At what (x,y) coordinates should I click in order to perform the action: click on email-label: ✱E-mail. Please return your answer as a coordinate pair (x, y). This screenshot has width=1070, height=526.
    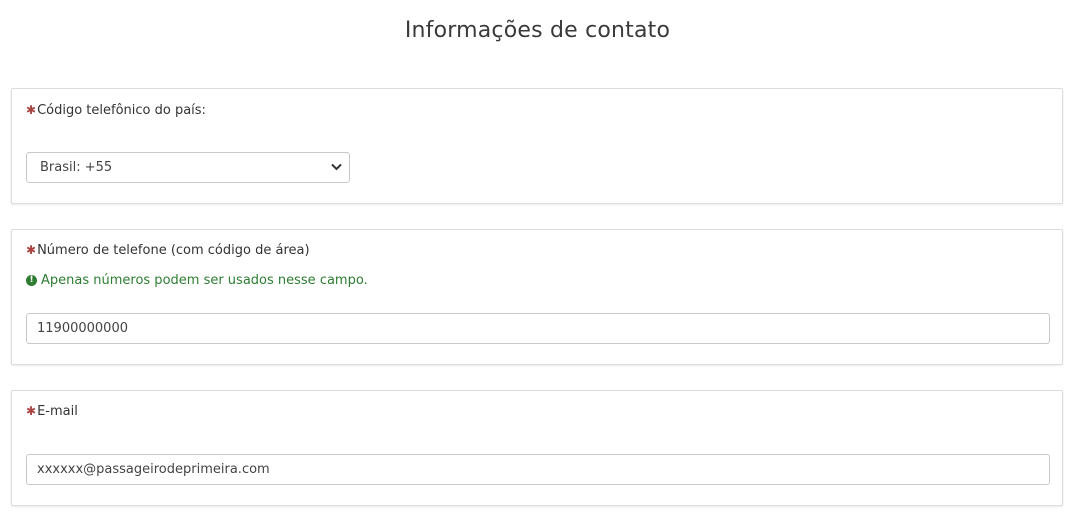
    Looking at the image, I should click on (52, 411).